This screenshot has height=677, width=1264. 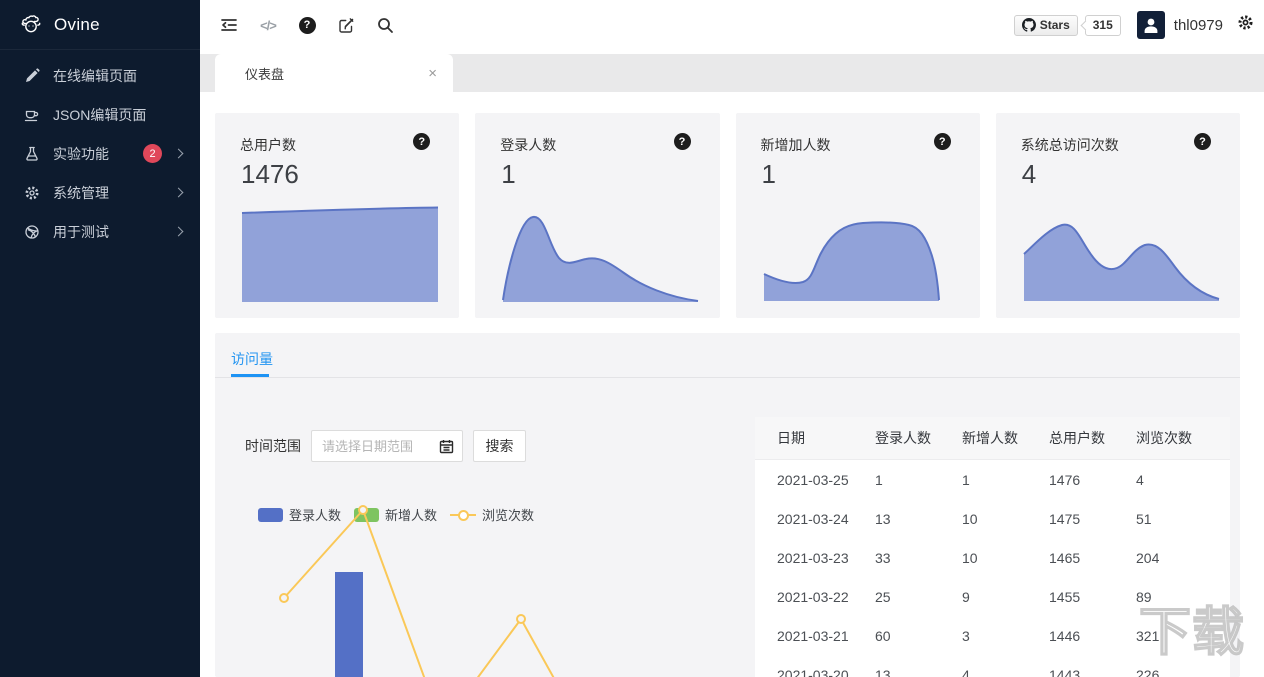 I want to click on github-stars-widget: Stars 315, so click(x=1067, y=25).